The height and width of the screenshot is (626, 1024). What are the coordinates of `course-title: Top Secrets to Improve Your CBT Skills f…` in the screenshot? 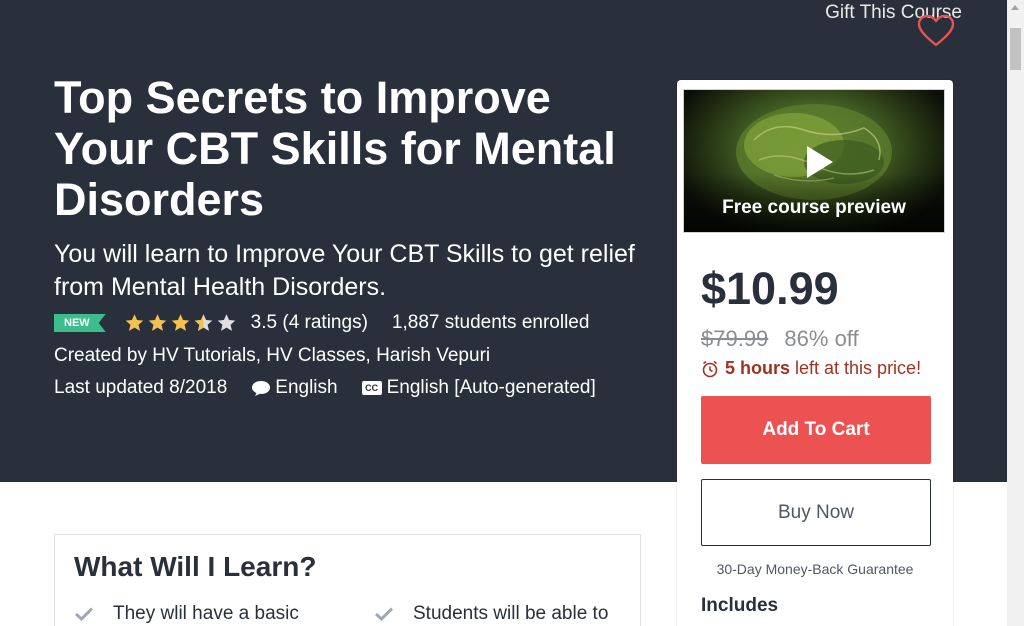 It's located at (335, 148).